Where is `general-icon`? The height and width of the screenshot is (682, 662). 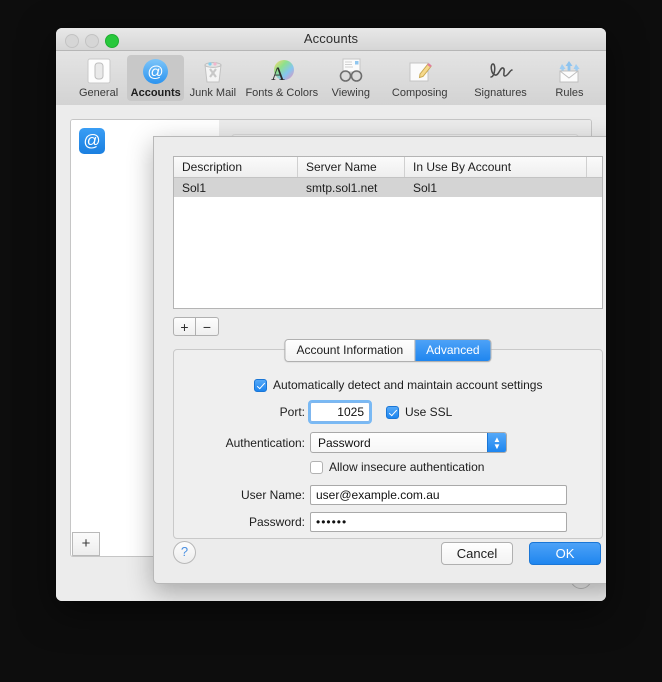
general-icon is located at coordinates (99, 71).